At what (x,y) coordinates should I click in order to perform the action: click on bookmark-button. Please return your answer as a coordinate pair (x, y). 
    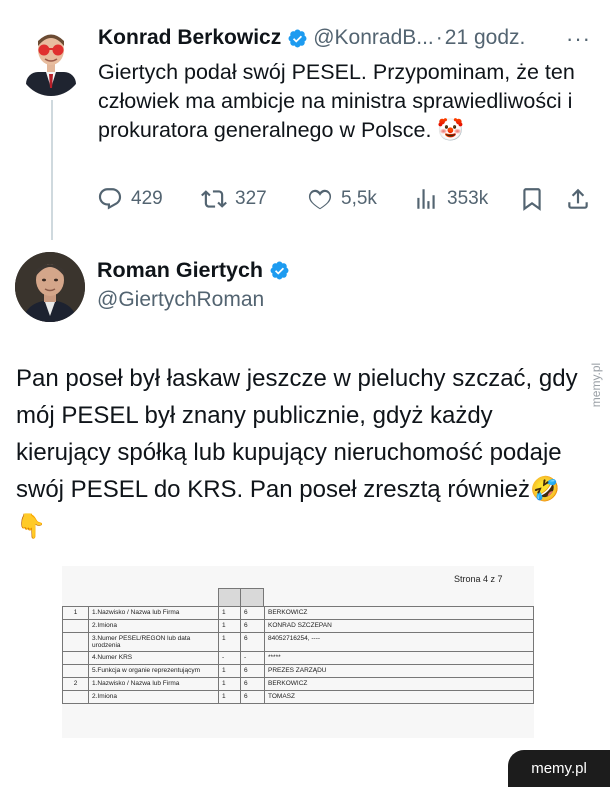
    Looking at the image, I should click on (532, 199).